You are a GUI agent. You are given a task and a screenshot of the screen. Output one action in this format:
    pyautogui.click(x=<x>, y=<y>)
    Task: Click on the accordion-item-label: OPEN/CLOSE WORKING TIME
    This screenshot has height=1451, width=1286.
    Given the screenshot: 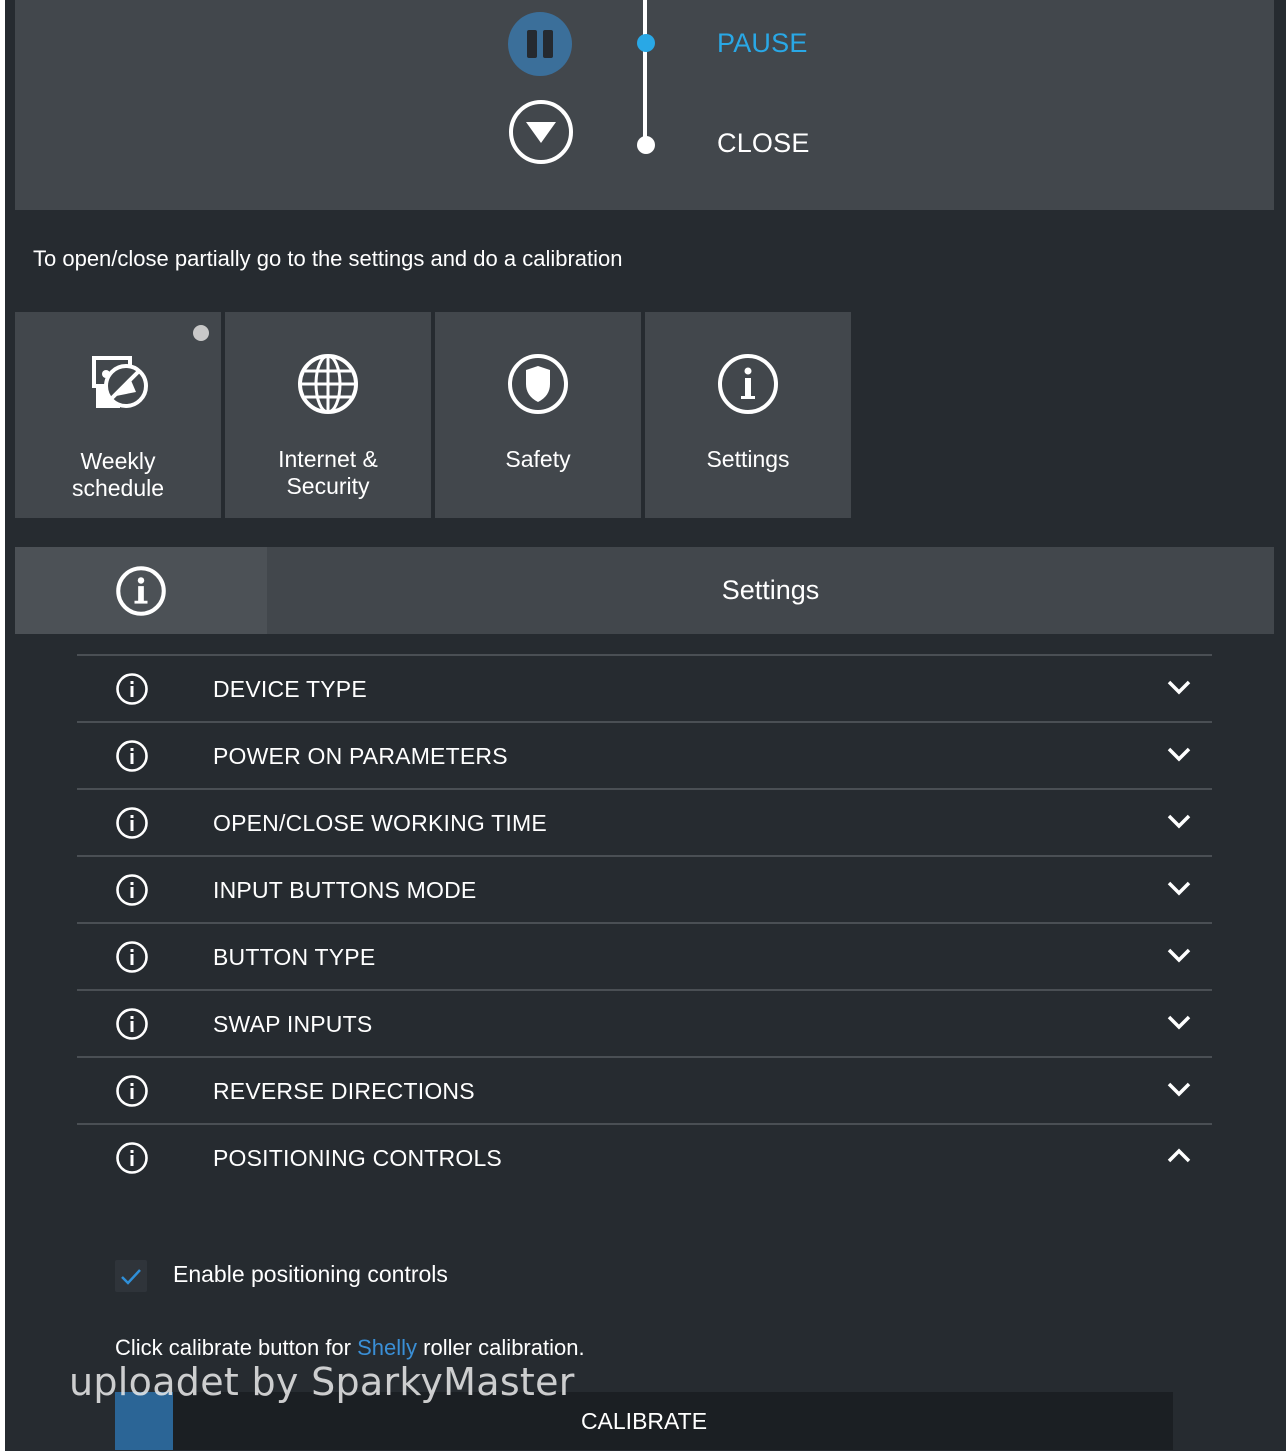 What is the action you would take?
    pyautogui.click(x=380, y=823)
    